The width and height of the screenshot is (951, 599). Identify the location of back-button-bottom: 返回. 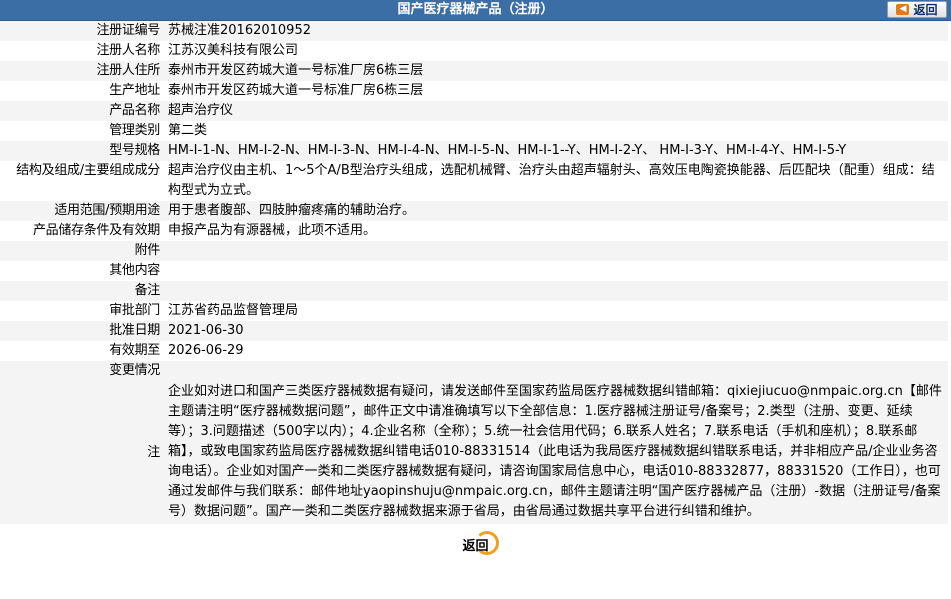
(476, 544).